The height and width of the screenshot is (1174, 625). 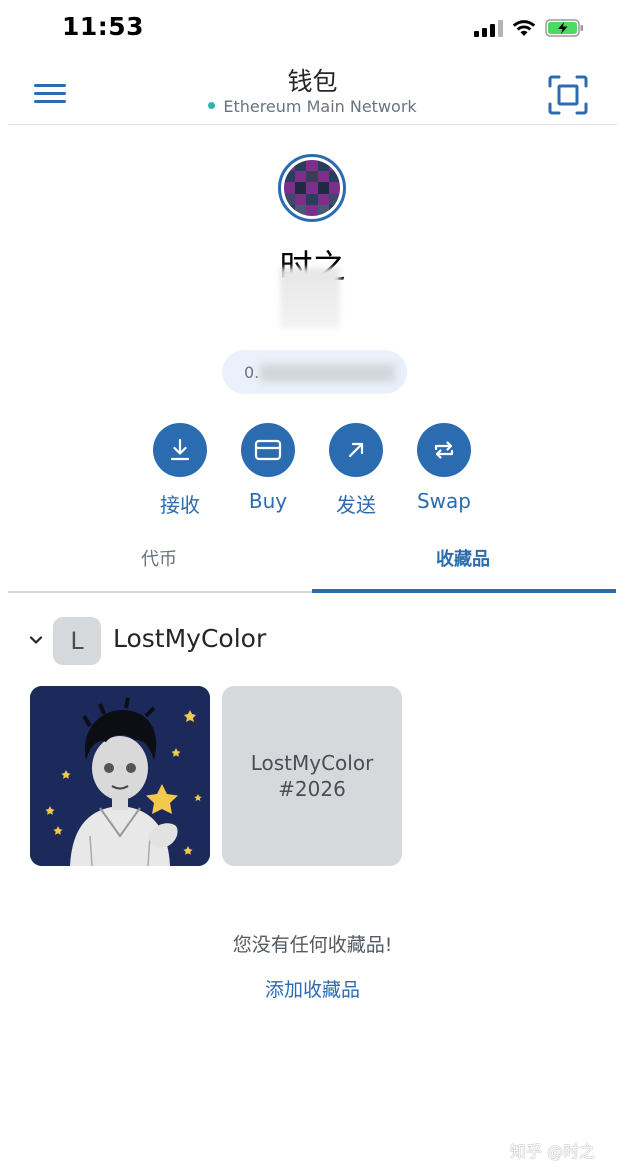 What do you see at coordinates (312, 763) in the screenshot?
I see `nft-title: LostMyColor` at bounding box center [312, 763].